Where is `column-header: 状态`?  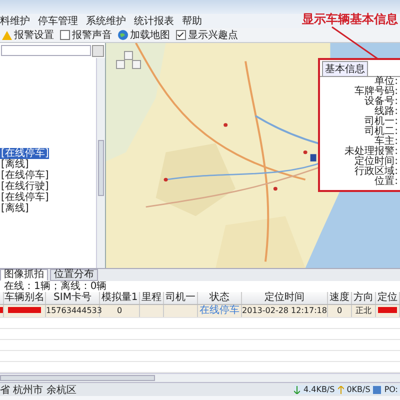
column-header: 状态 is located at coordinates (220, 298).